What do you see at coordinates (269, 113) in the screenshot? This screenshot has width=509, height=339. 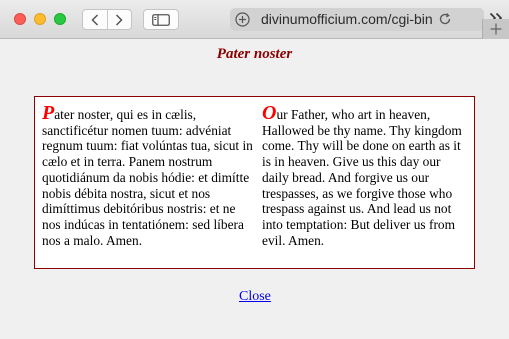 I see `english-initial: O` at bounding box center [269, 113].